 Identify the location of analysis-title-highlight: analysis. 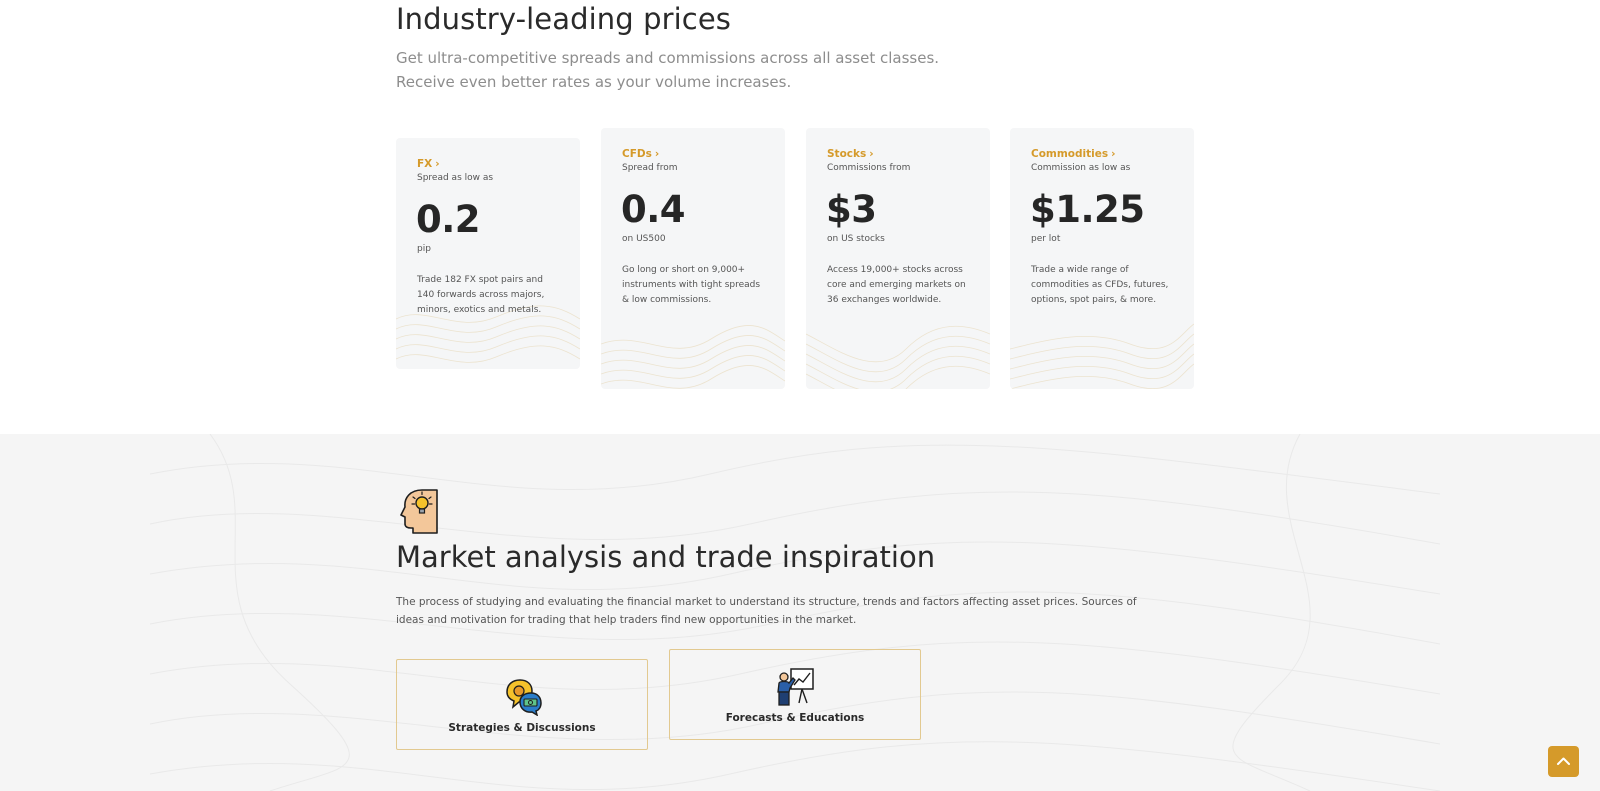
(563, 557).